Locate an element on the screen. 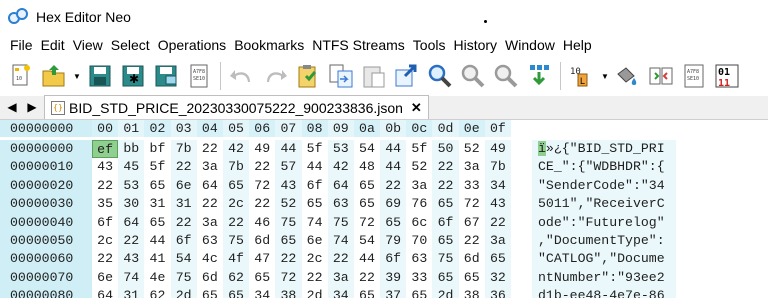 Image resolution: width=768 pixels, height=298 pixels. find-previous-icon is located at coordinates (506, 76).